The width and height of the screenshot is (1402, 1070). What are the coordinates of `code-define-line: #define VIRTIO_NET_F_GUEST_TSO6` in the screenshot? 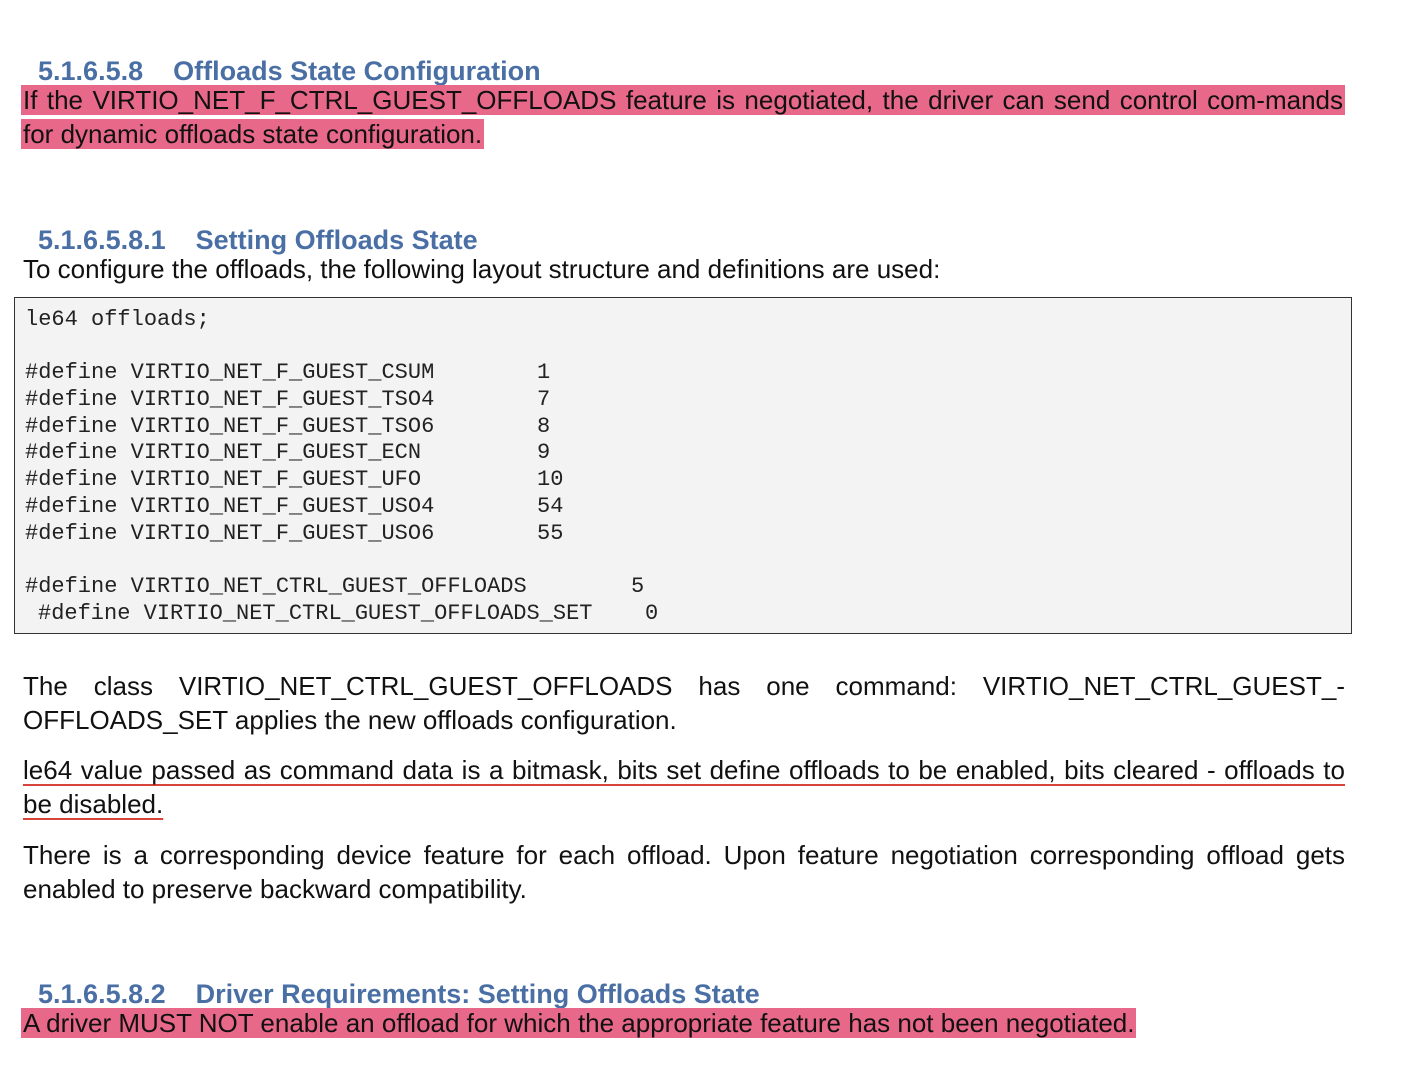 It's located at (230, 426).